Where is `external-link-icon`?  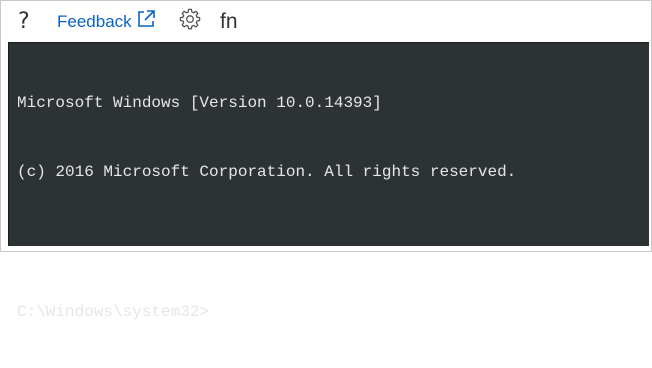 external-link-icon is located at coordinates (146, 19).